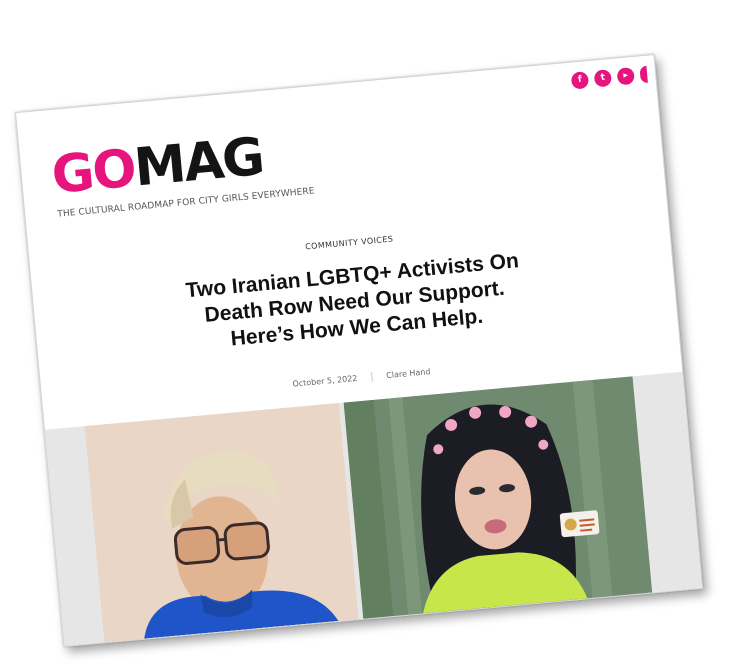  I want to click on social-links: f t ▸, so click(609, 77).